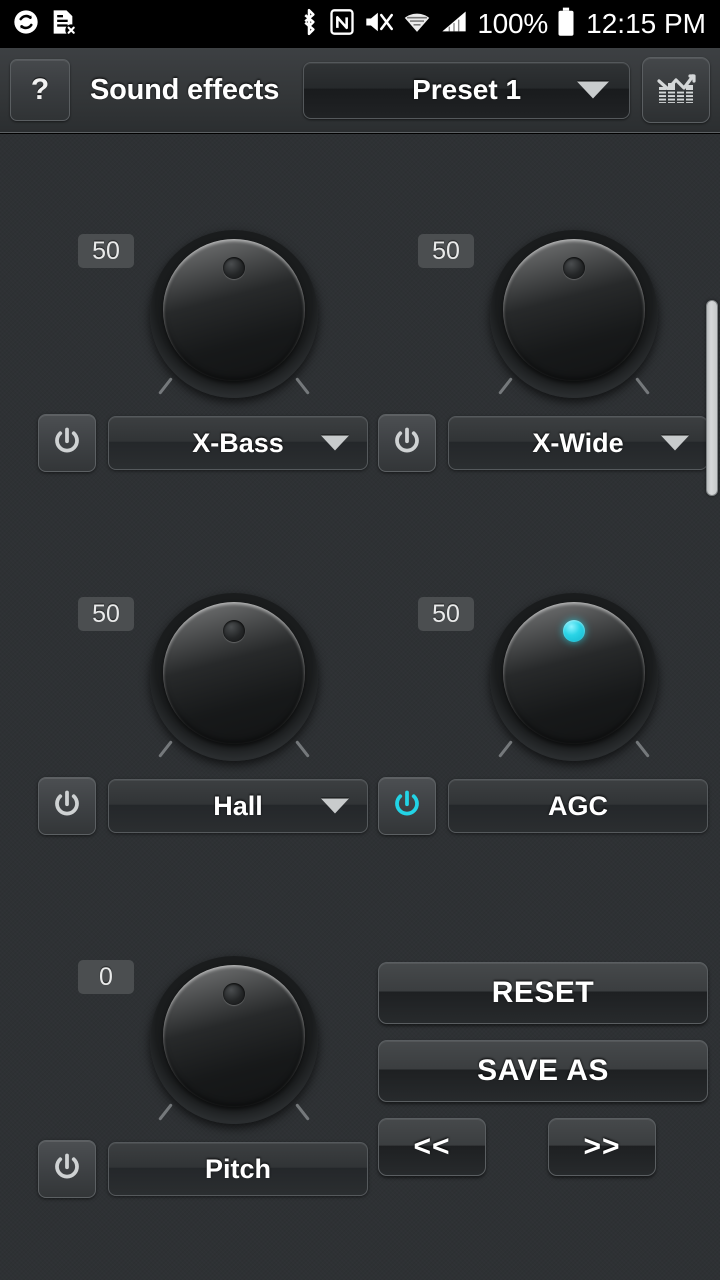 This screenshot has height=1280, width=720. I want to click on effect-dropdown-pitch: Pitch, so click(238, 1169).